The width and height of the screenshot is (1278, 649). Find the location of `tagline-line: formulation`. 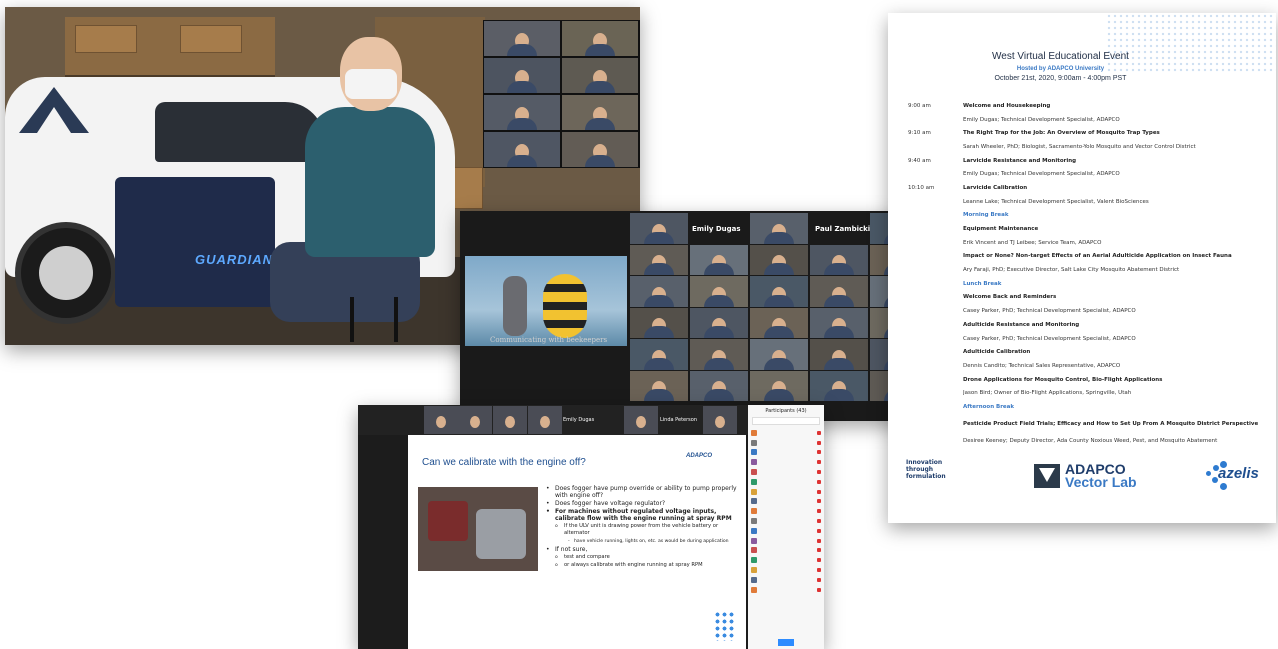

tagline-line: formulation is located at coordinates (926, 476).